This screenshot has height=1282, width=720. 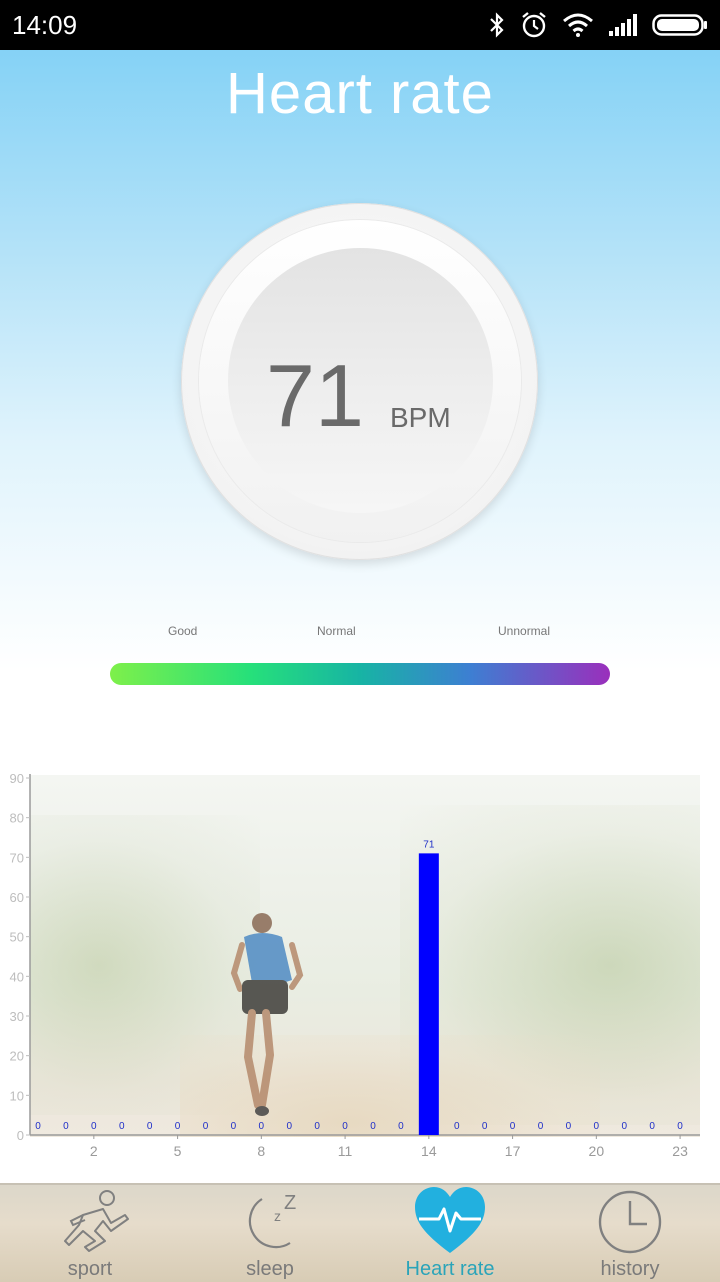 I want to click on signal-icon, so click(x=623, y=25).